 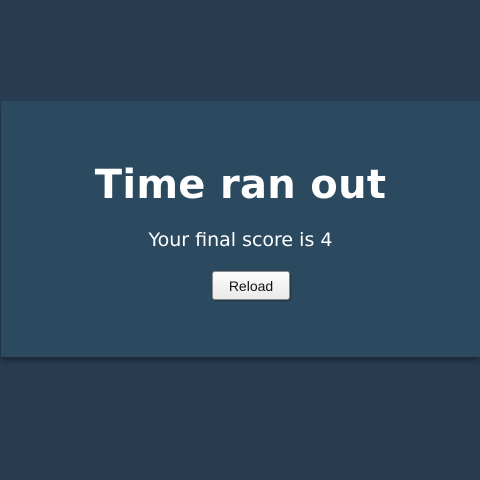 What do you see at coordinates (240, 185) in the screenshot?
I see `game-over-title: Time ran out` at bounding box center [240, 185].